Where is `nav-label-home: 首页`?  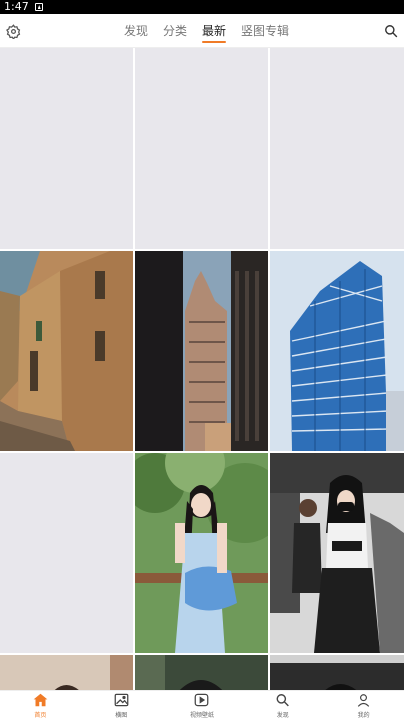
nav-label-home: 首页 is located at coordinates (40, 715).